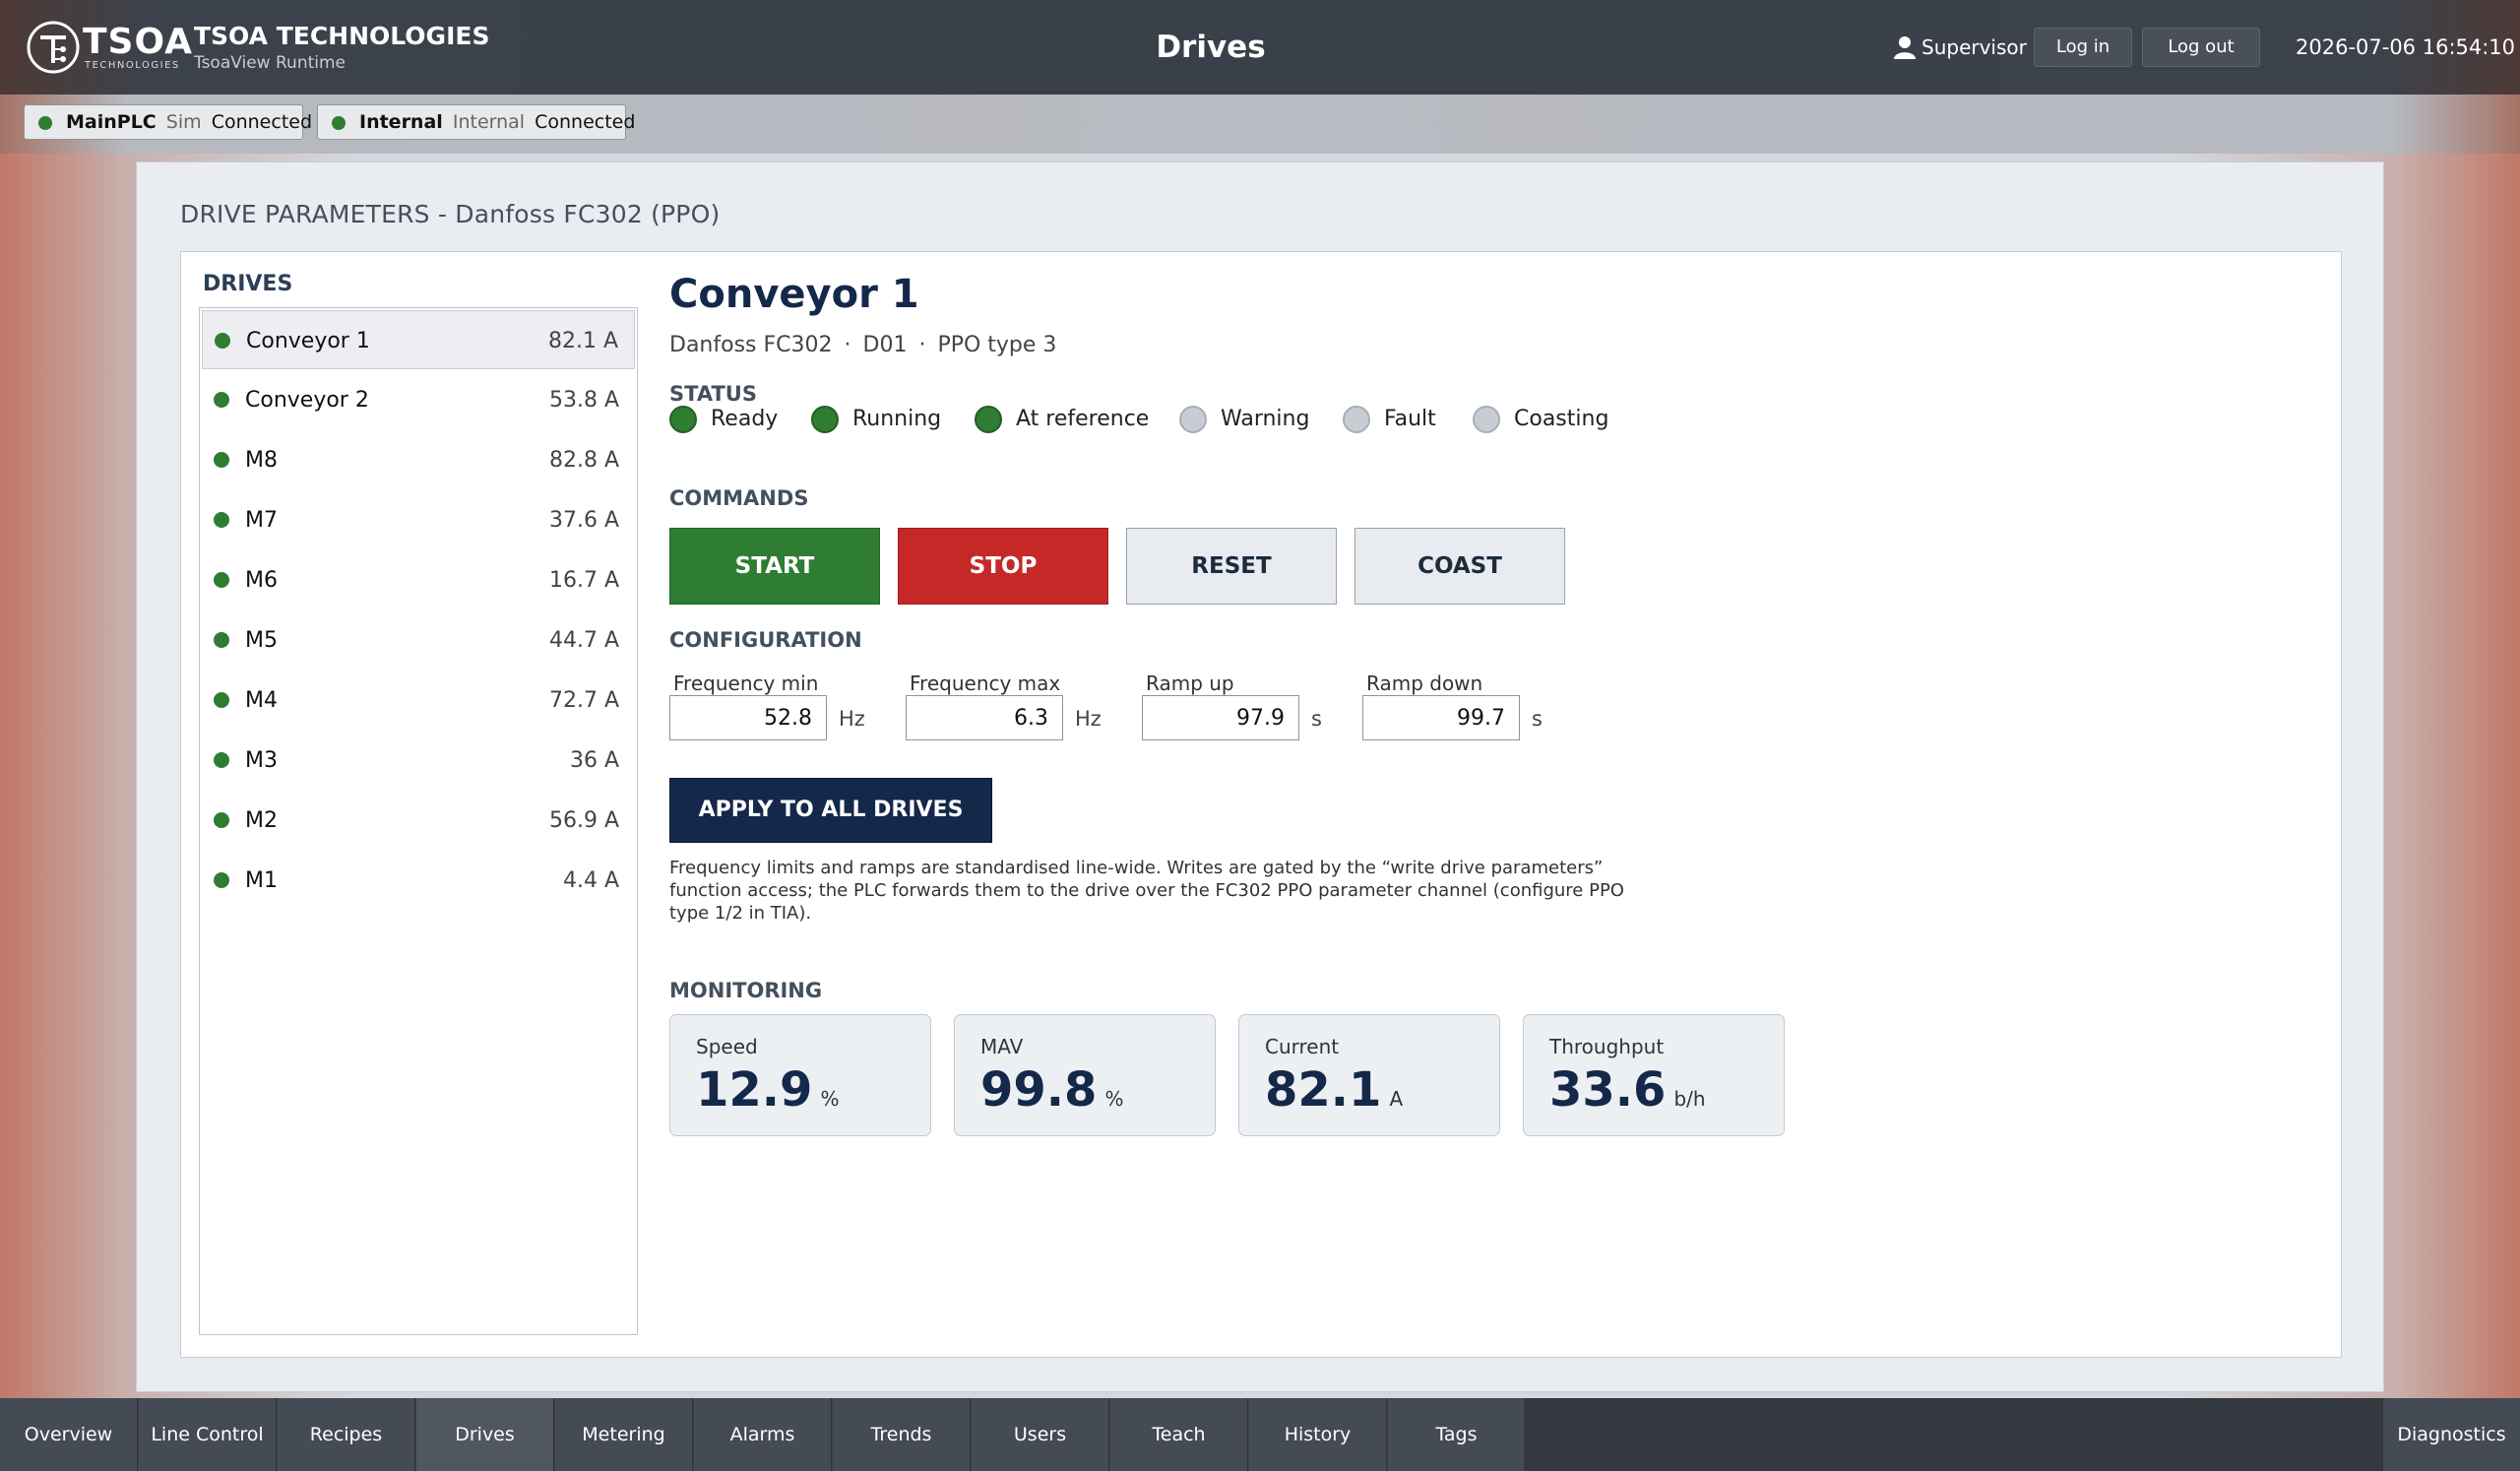 This screenshot has height=1471, width=2520. I want to click on field-unit: Hz, so click(1088, 719).